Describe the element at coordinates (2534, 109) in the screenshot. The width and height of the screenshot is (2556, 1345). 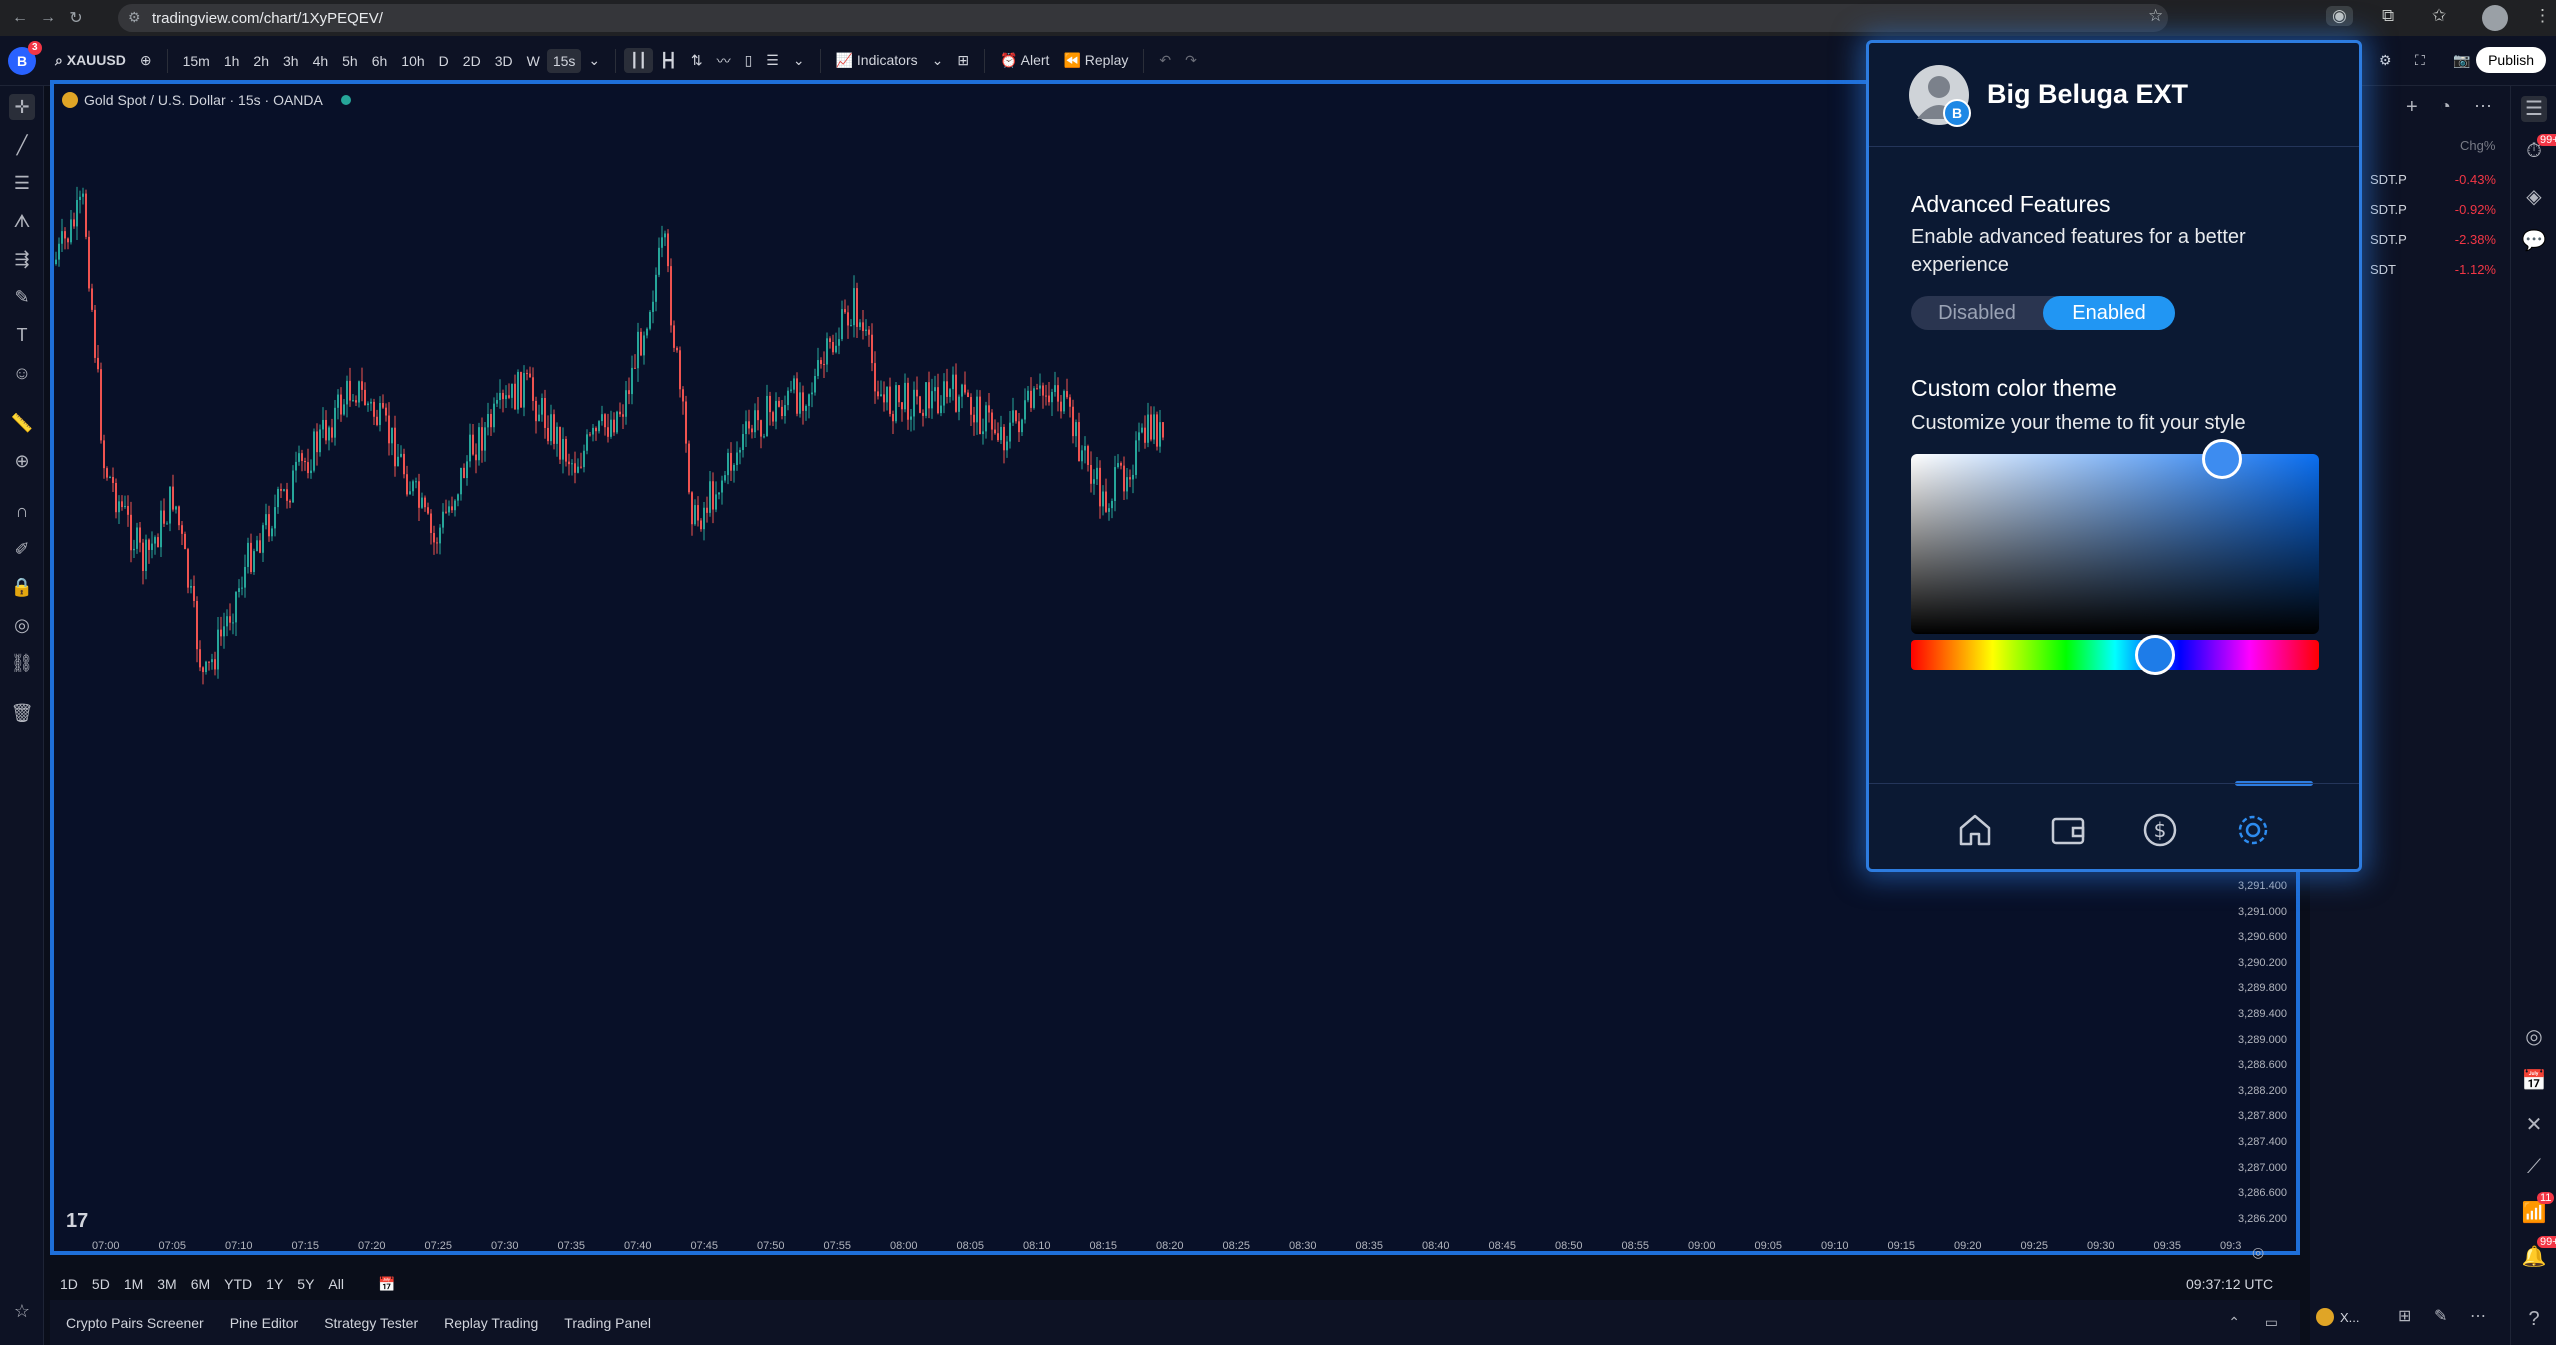
I see `watchlist-icon: ☰` at that location.